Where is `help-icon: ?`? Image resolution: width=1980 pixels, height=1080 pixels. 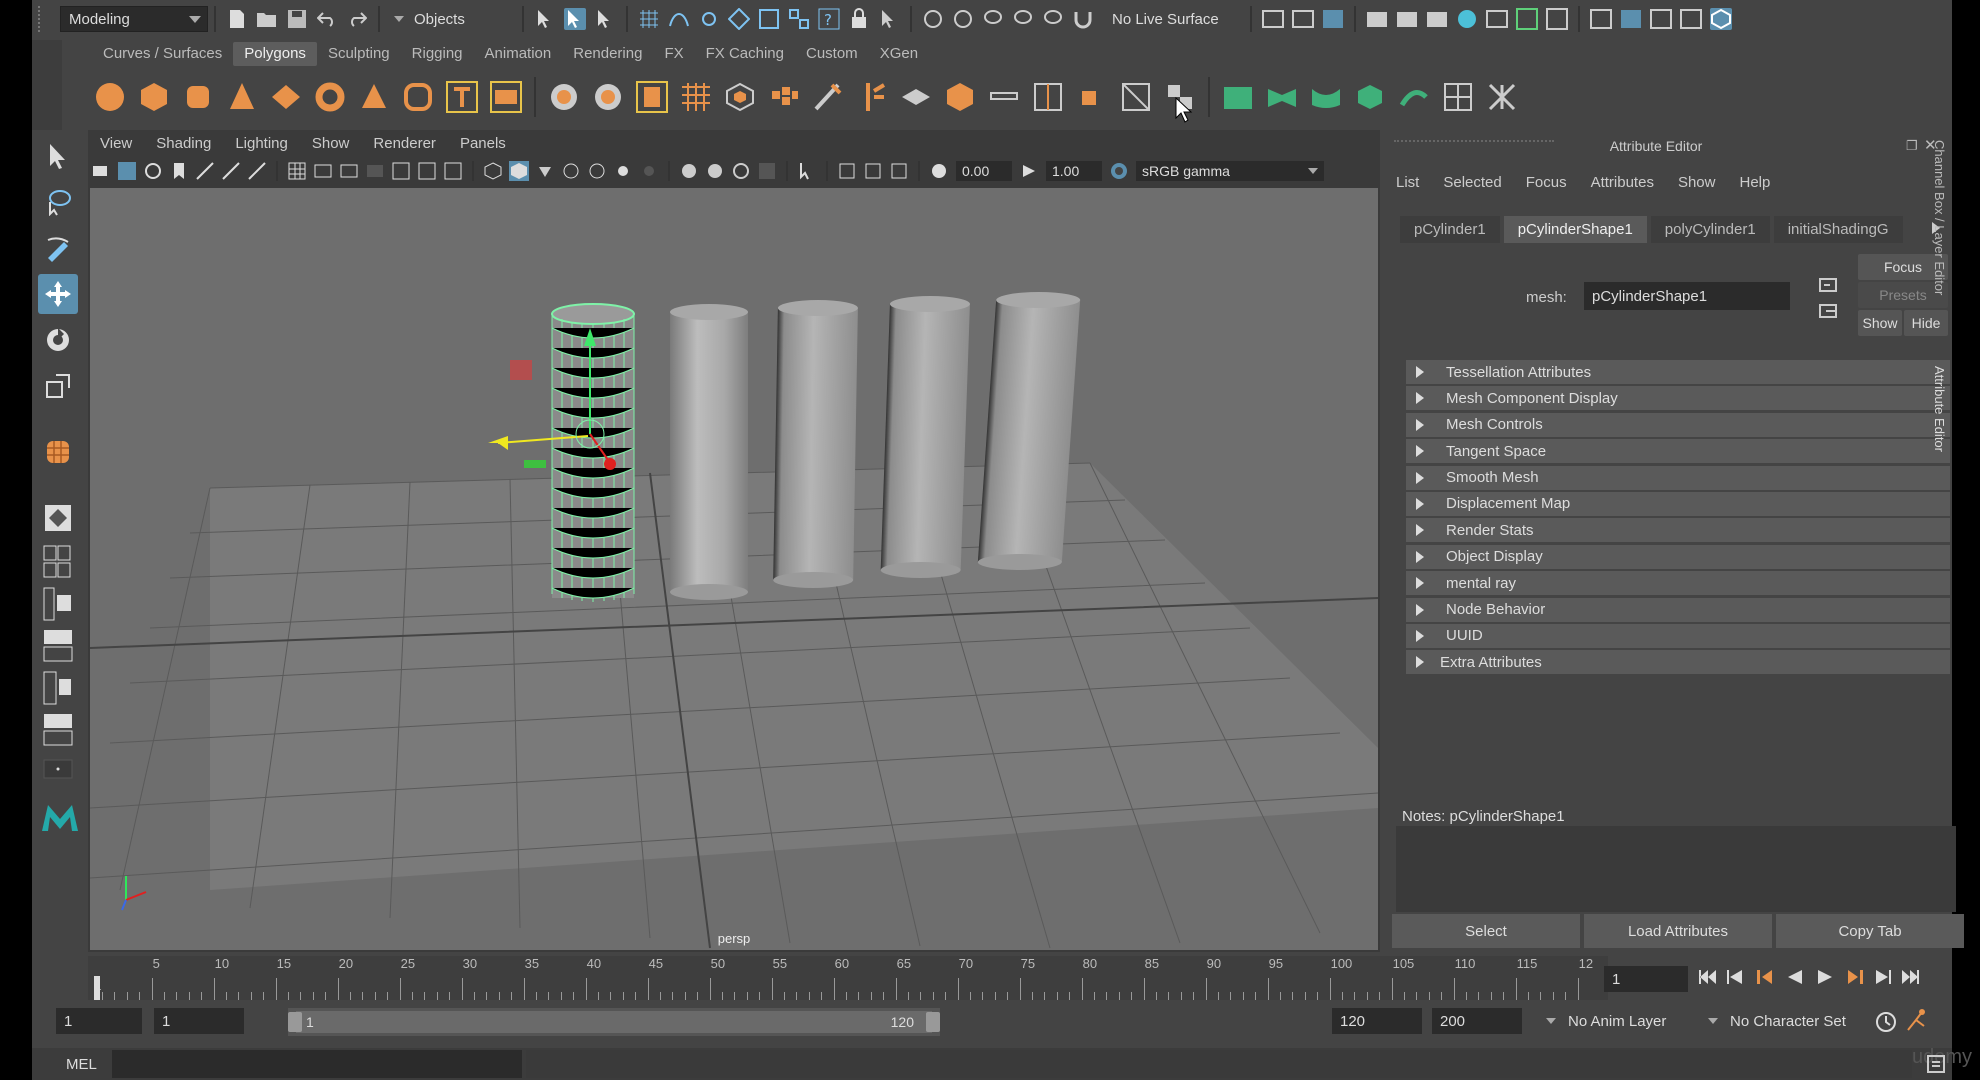 help-icon: ? is located at coordinates (829, 19).